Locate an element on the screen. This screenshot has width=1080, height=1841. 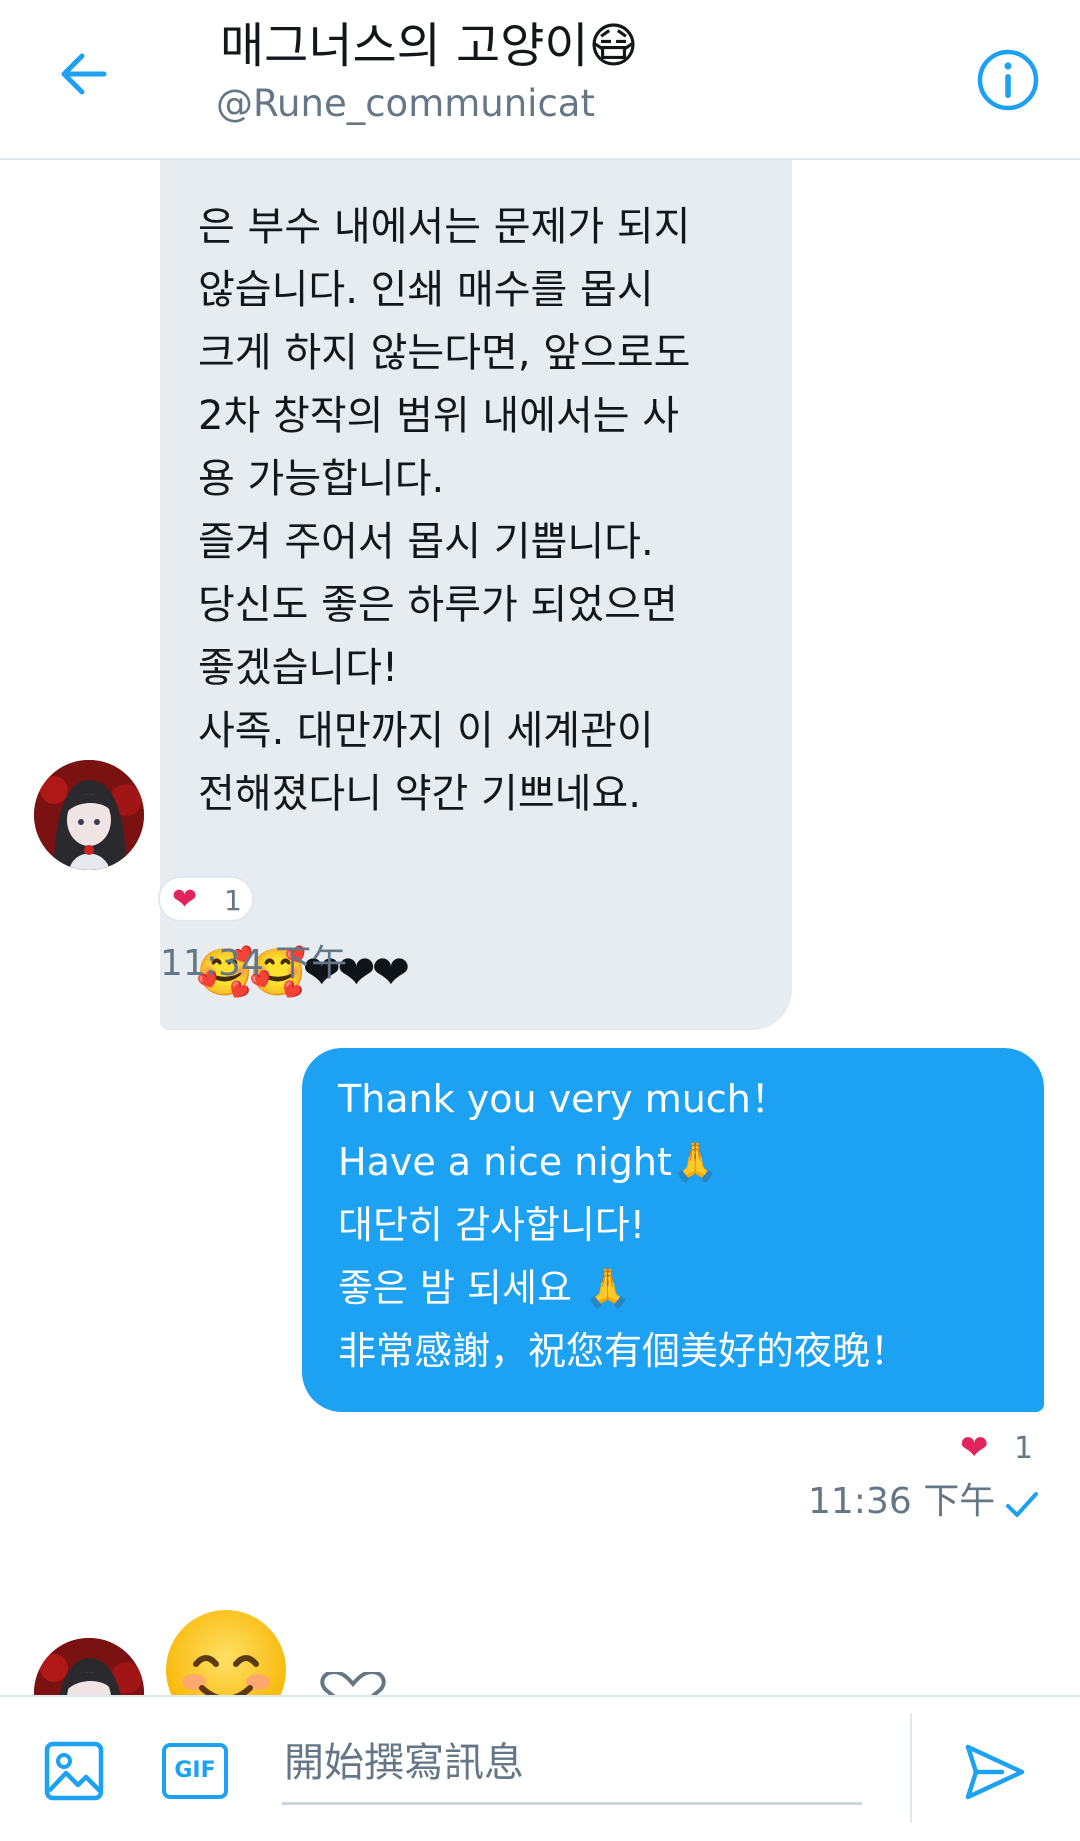
info-icon is located at coordinates (1008, 80).